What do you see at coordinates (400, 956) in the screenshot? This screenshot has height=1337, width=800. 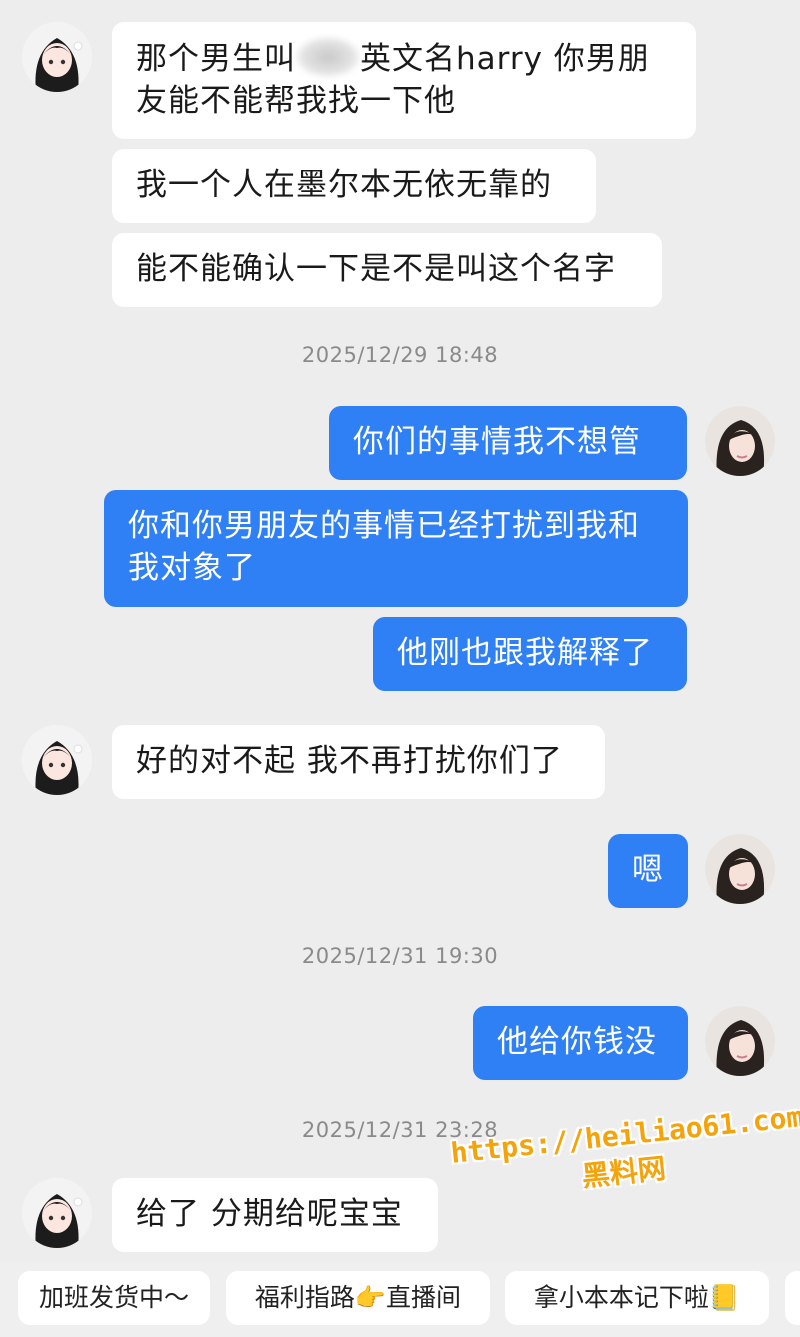 I see `timestamp: 2025/12/31 19:30` at bounding box center [400, 956].